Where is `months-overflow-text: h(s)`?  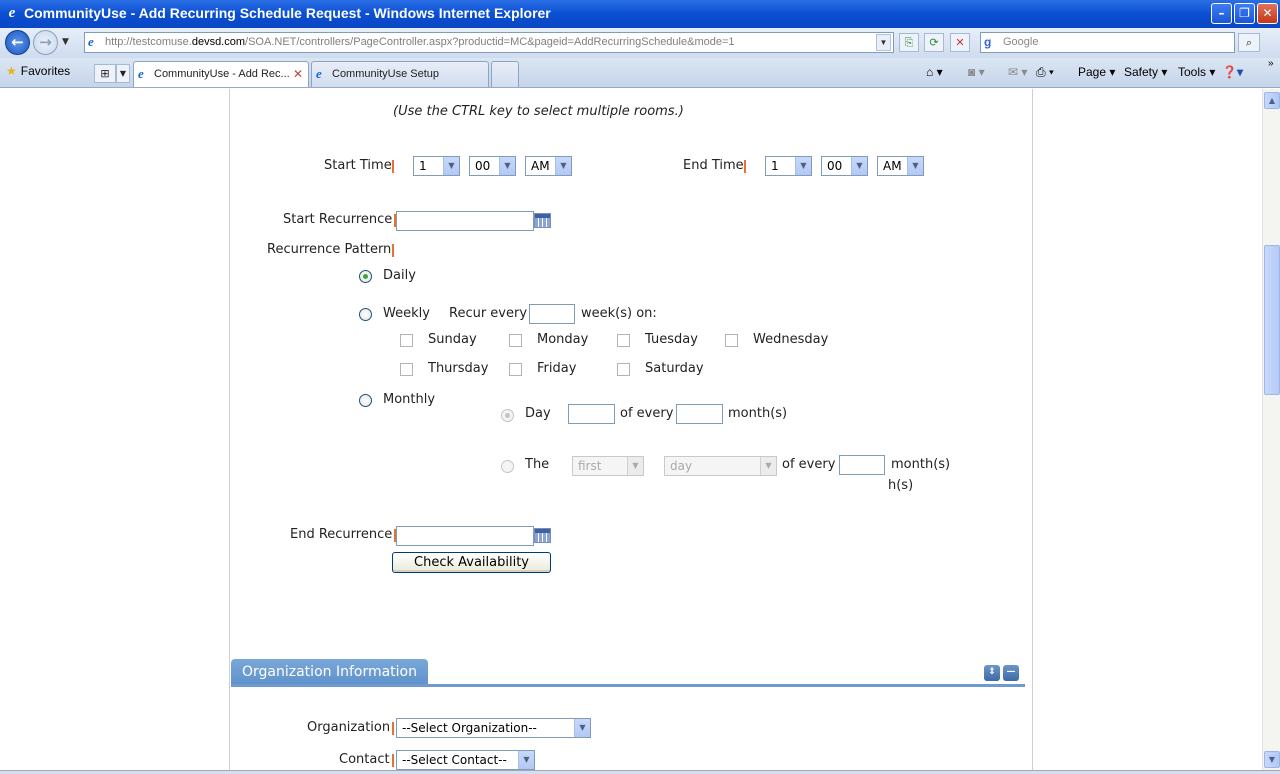
months-overflow-text: h(s) is located at coordinates (901, 485).